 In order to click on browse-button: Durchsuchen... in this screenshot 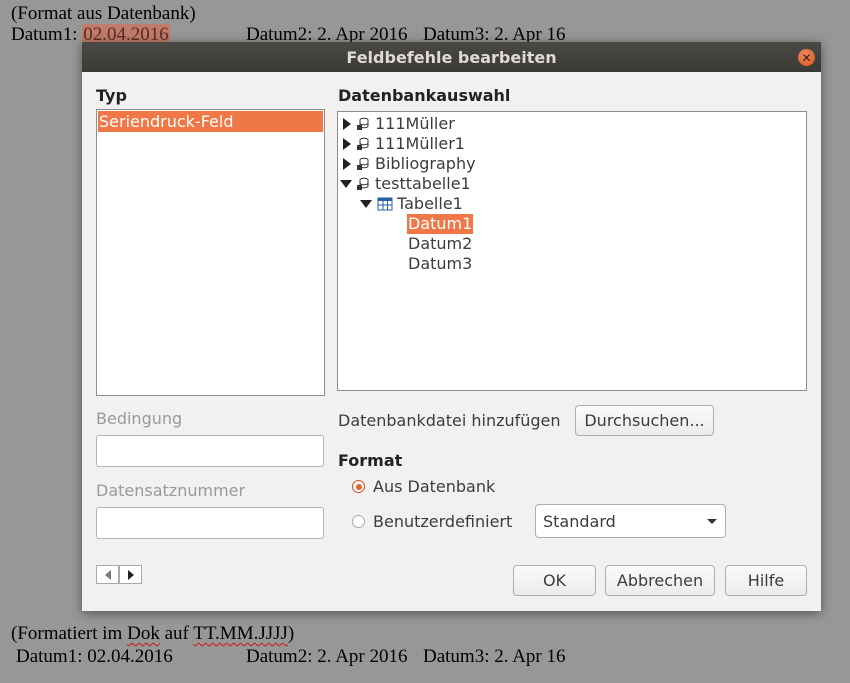, I will do `click(644, 420)`.